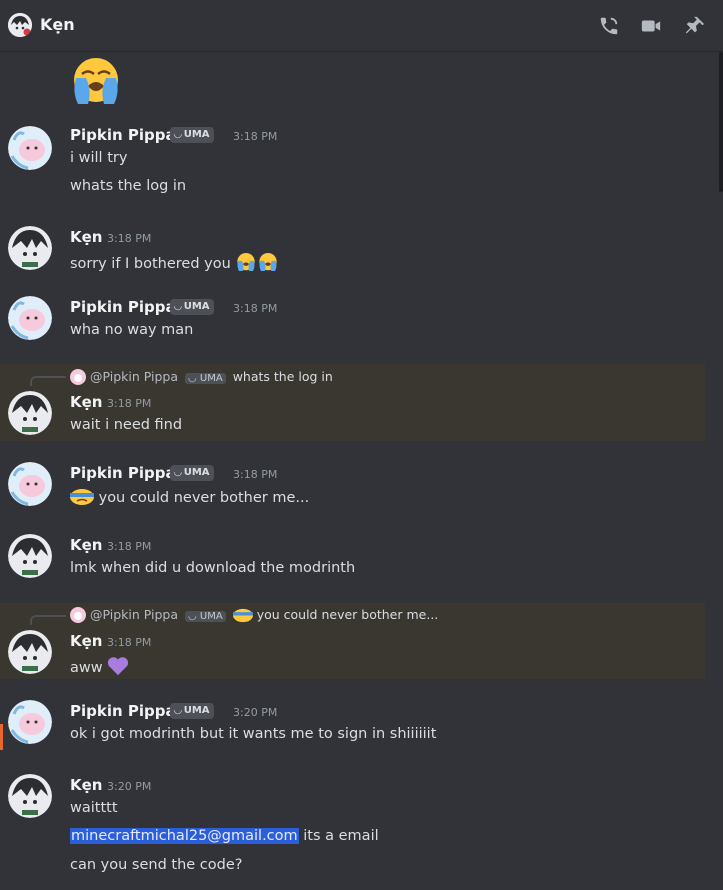 This screenshot has width=723, height=890. What do you see at coordinates (184, 836) in the screenshot?
I see `email-link: minecraftmichal25@gmail.com` at bounding box center [184, 836].